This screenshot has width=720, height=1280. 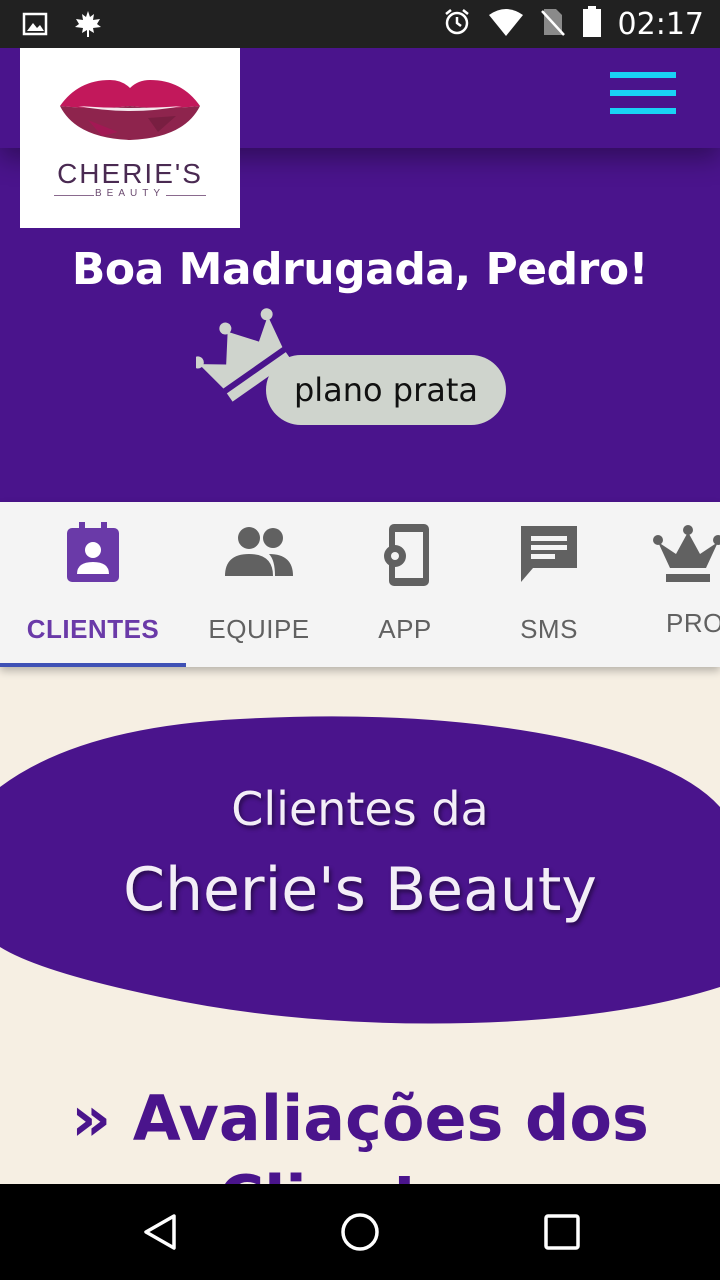 I want to click on plan-badge: plano prata, so click(x=356, y=373).